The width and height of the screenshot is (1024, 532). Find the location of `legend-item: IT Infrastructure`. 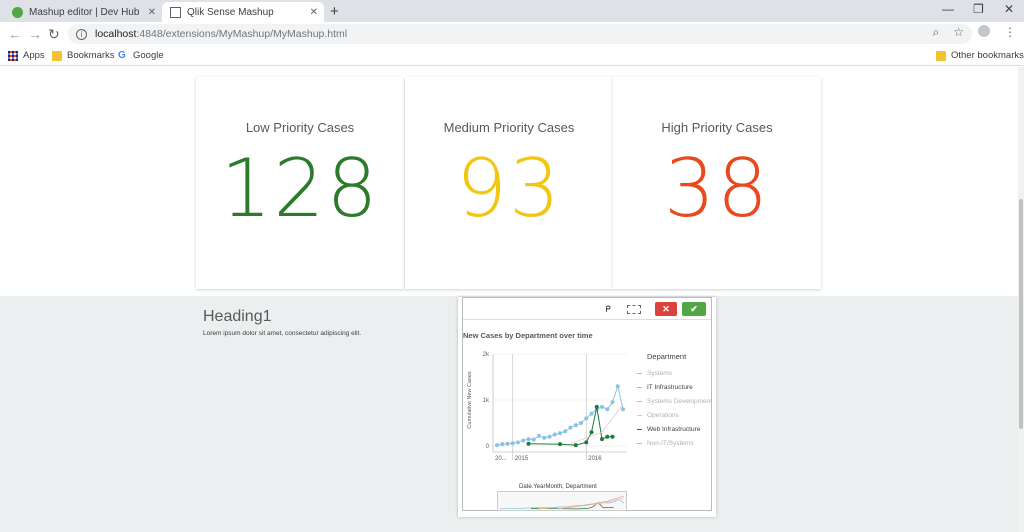

legend-item: IT Infrastructure is located at coordinates (676, 387).